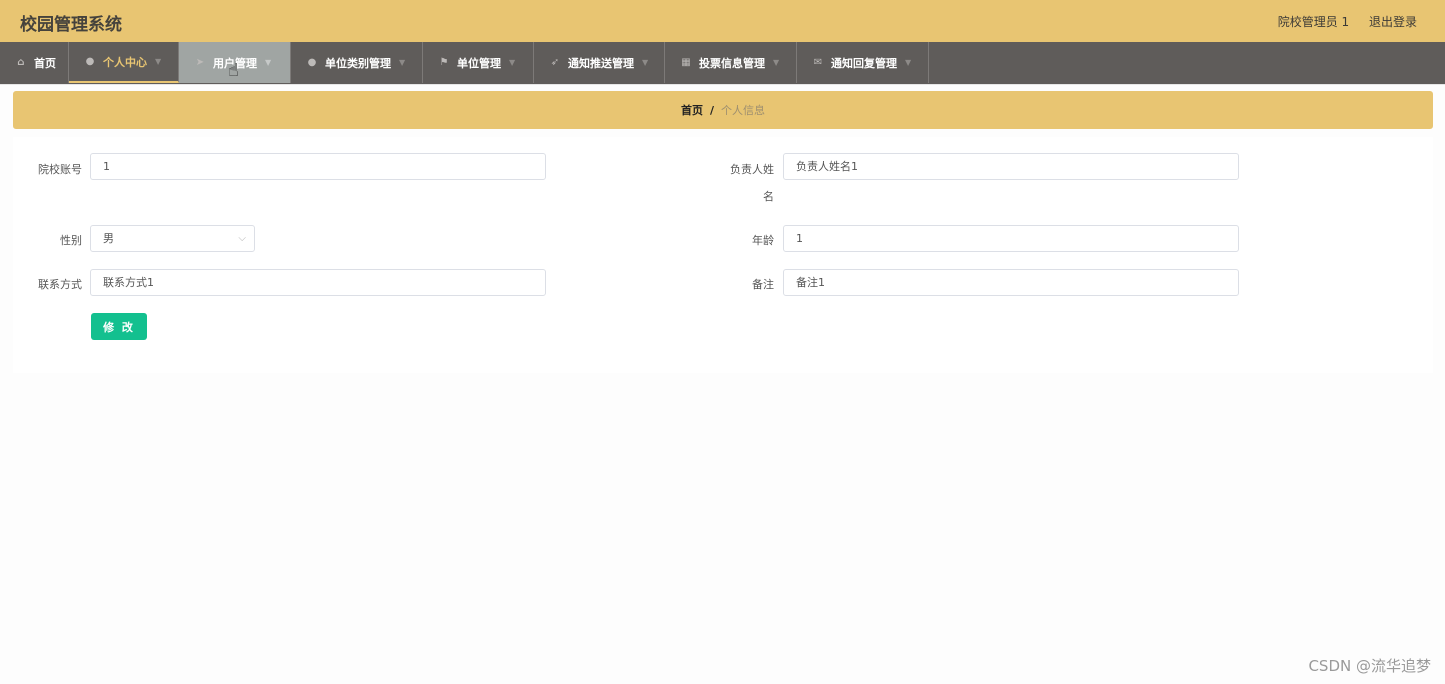 This screenshot has width=1445, height=684. What do you see at coordinates (1011, 238) in the screenshot?
I see `age-field: 1` at bounding box center [1011, 238].